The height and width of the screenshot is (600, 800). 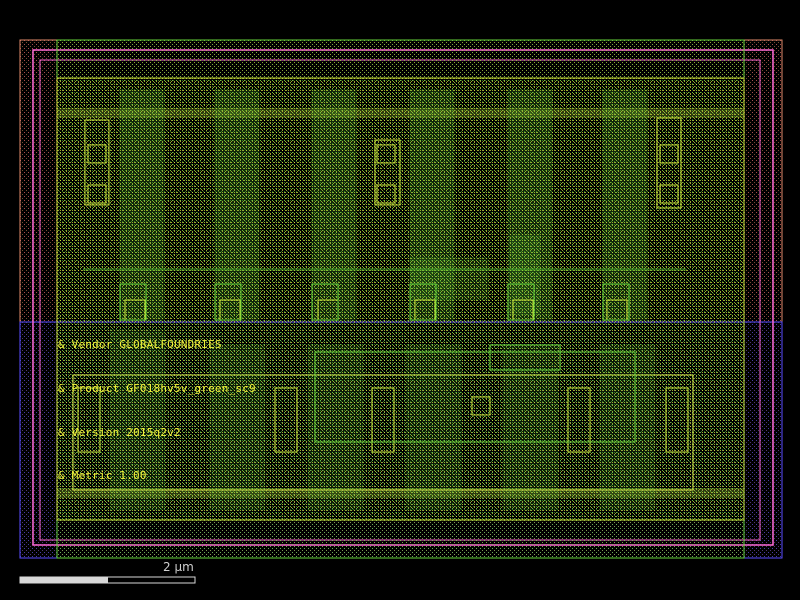 I want to click on version-label: & Version 2015q2v2, so click(x=119, y=432).